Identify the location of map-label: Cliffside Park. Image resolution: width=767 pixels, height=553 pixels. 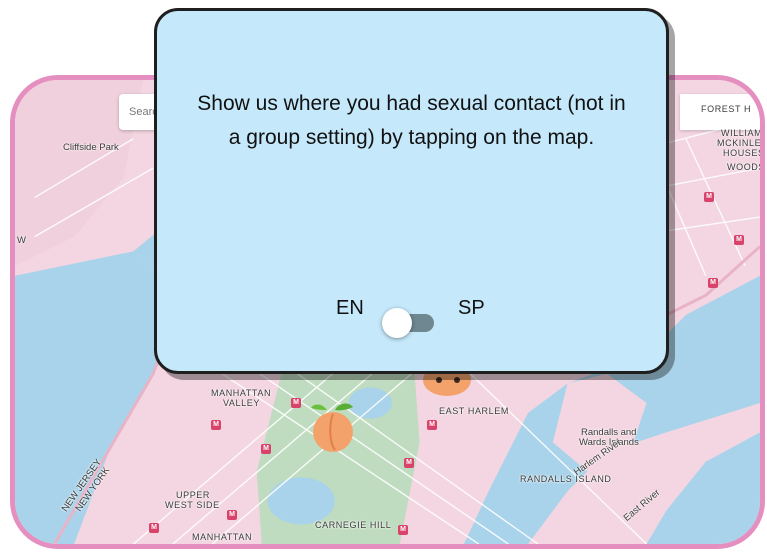
(91, 147).